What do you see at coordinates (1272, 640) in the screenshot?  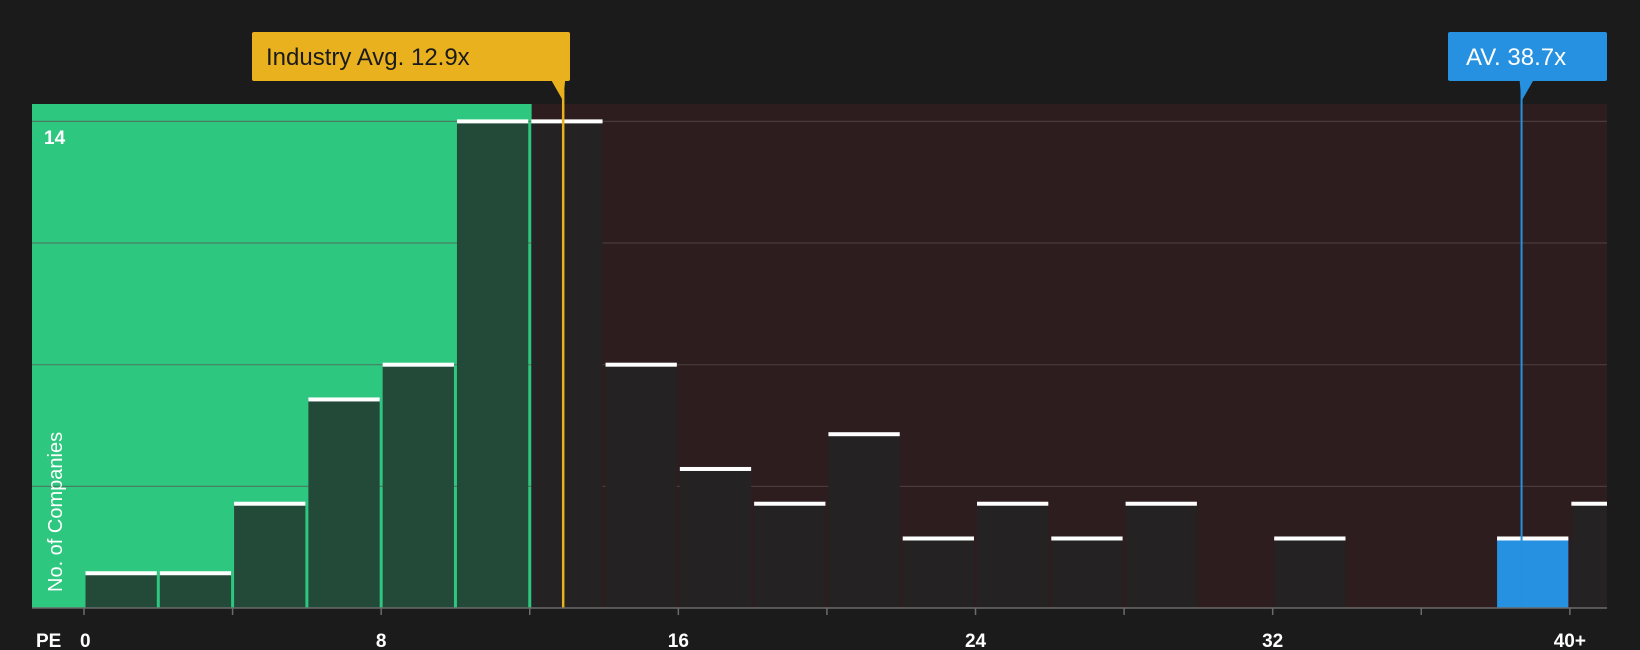 I see `x-tick-label: 32` at bounding box center [1272, 640].